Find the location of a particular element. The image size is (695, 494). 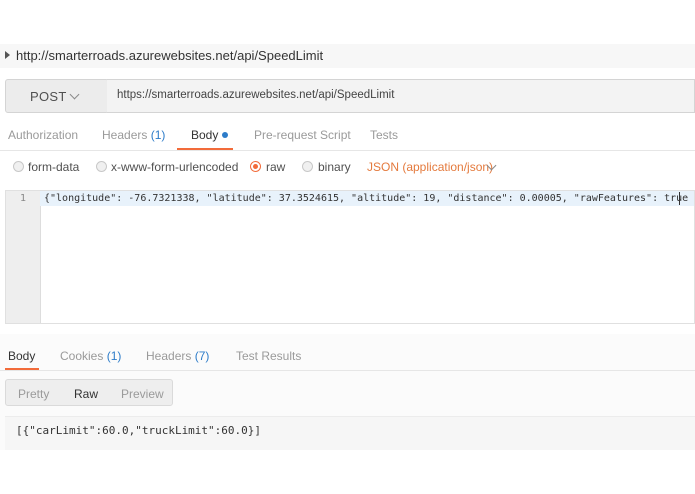

tab-authorization: Authorization is located at coordinates (43, 135).